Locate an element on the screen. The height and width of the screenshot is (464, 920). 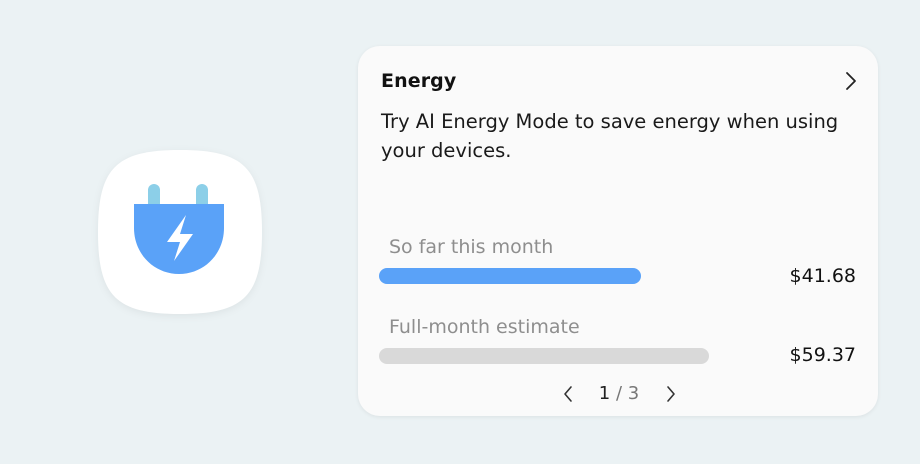
pager: 1 / 3 is located at coordinates (618, 395).